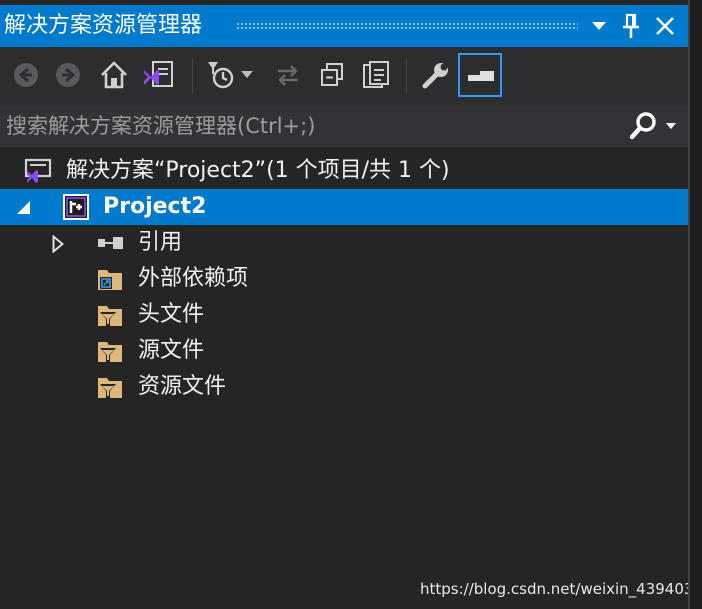  What do you see at coordinates (103, 25) in the screenshot?
I see `panel-title: 解决方案资源管理器` at bounding box center [103, 25].